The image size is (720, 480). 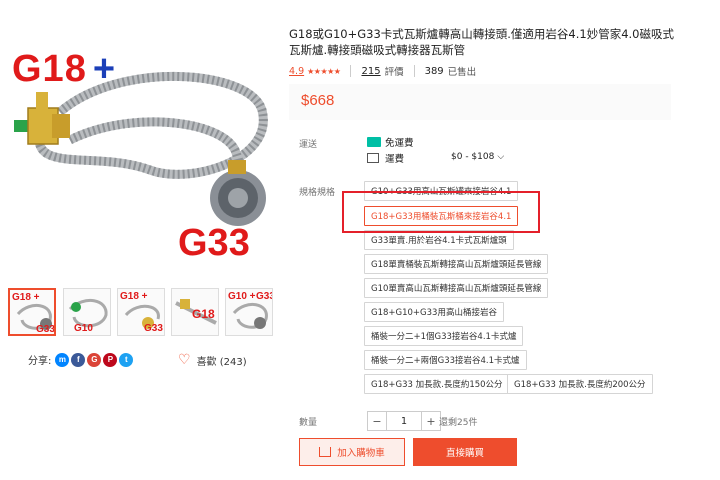 I want to click on thumbnail-5: G10 + G33, so click(x=249, y=312).